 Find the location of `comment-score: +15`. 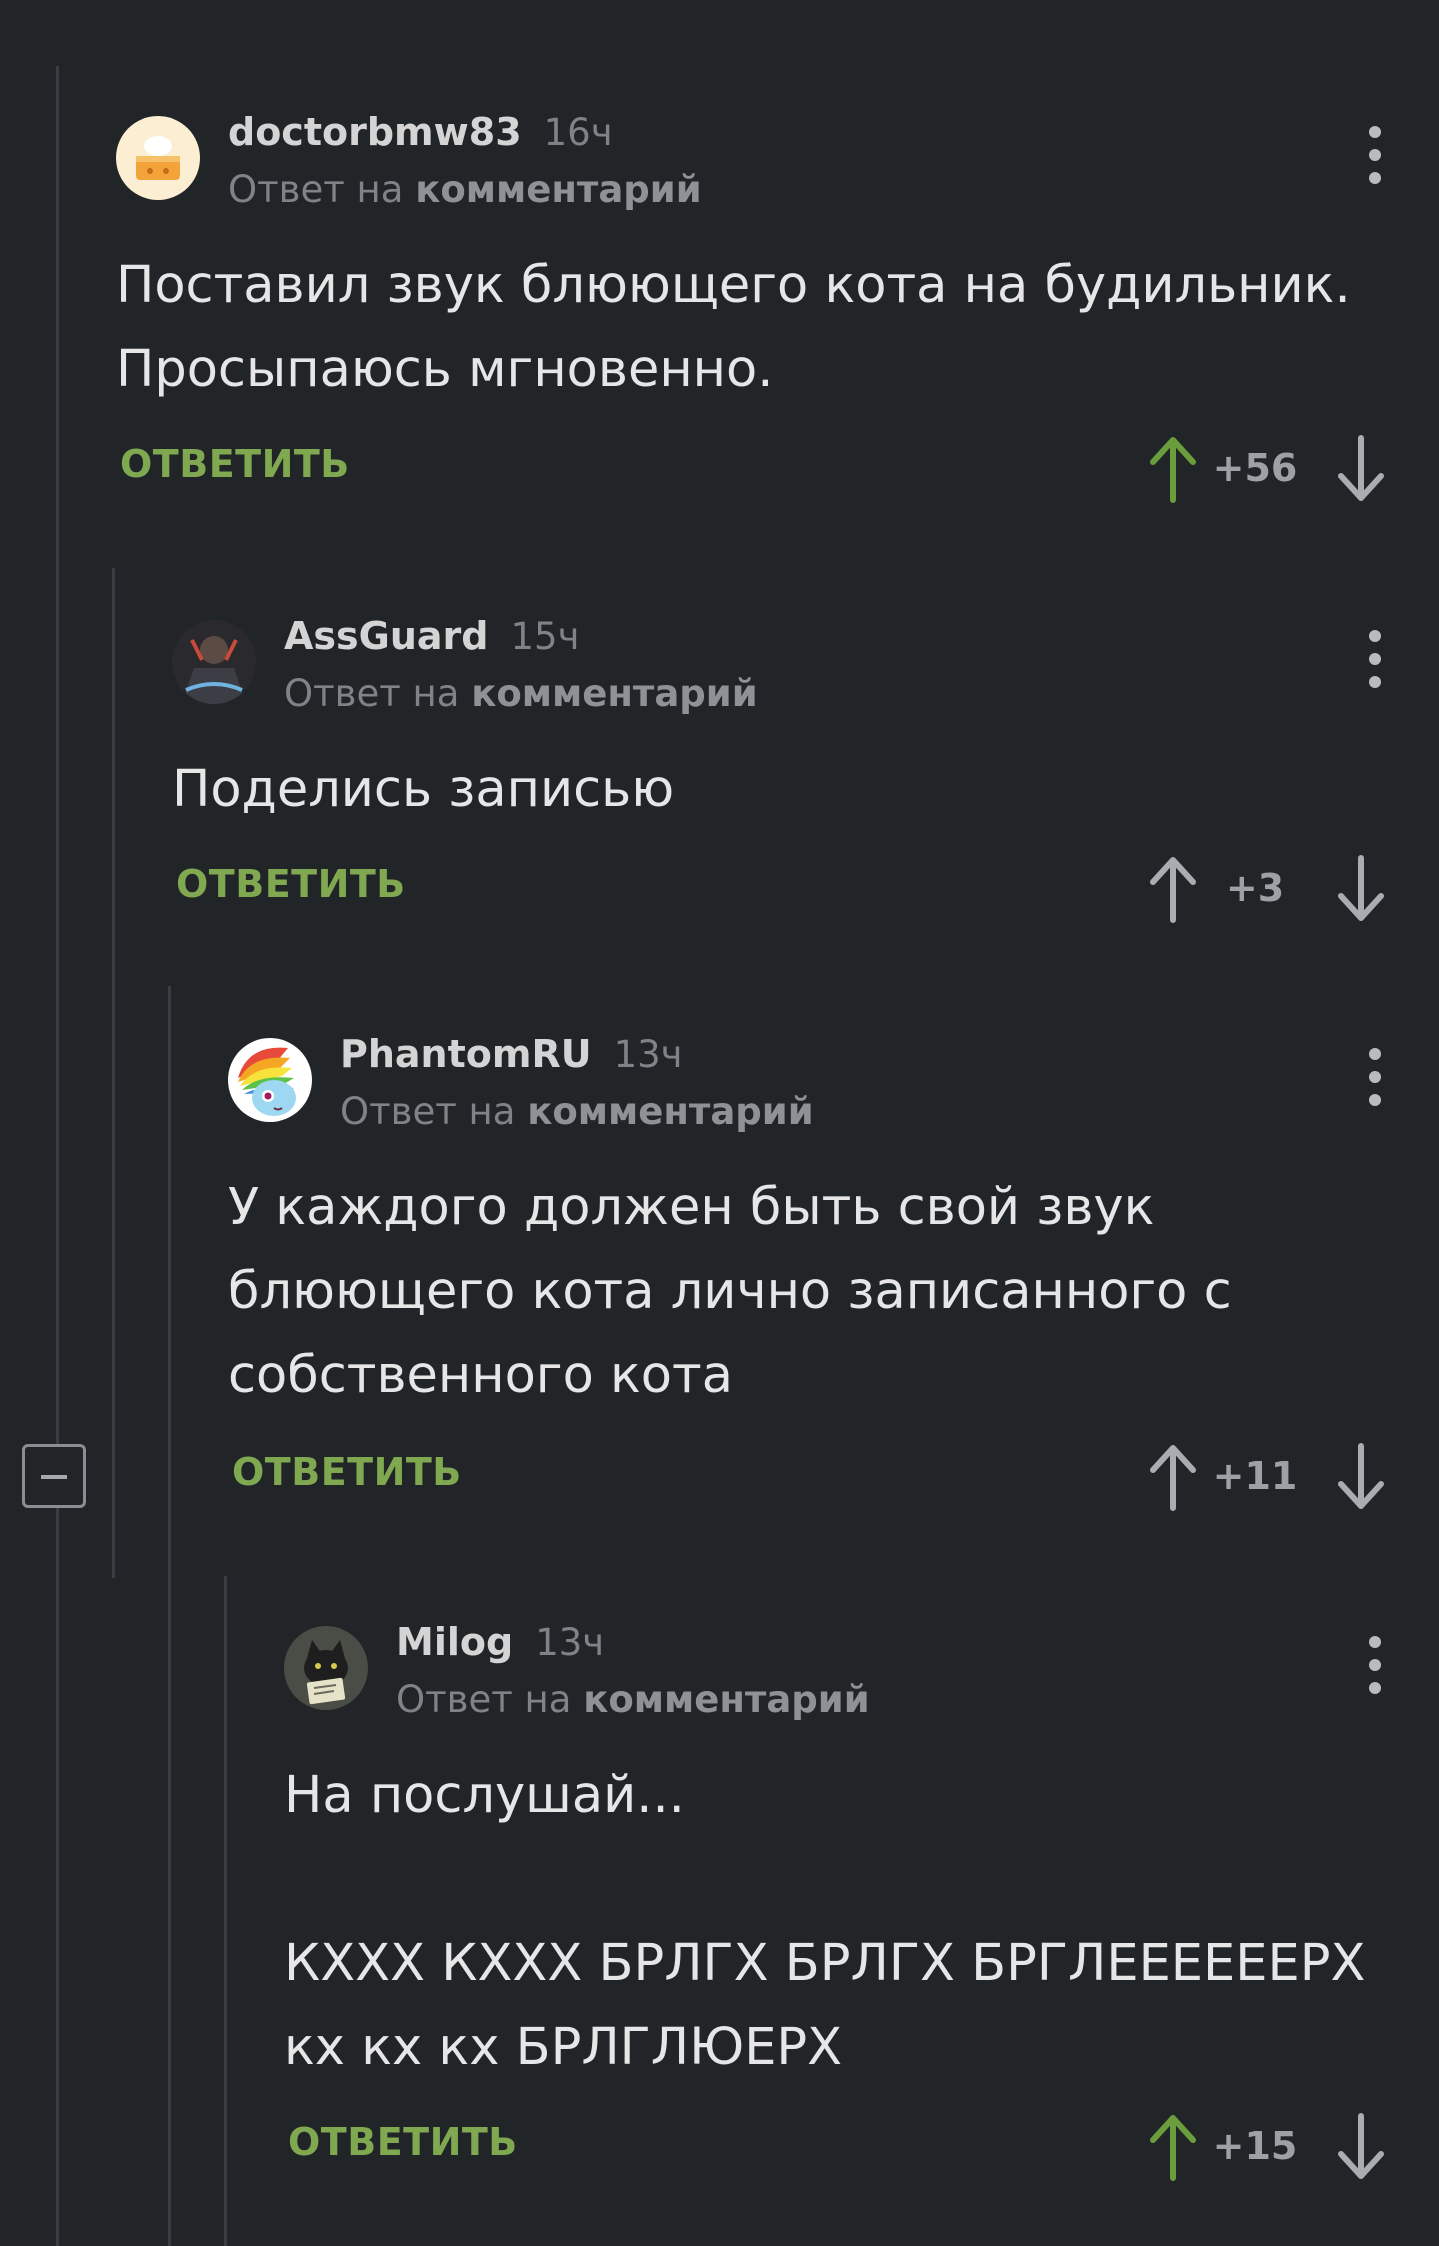

comment-score: +15 is located at coordinates (1255, 2146).